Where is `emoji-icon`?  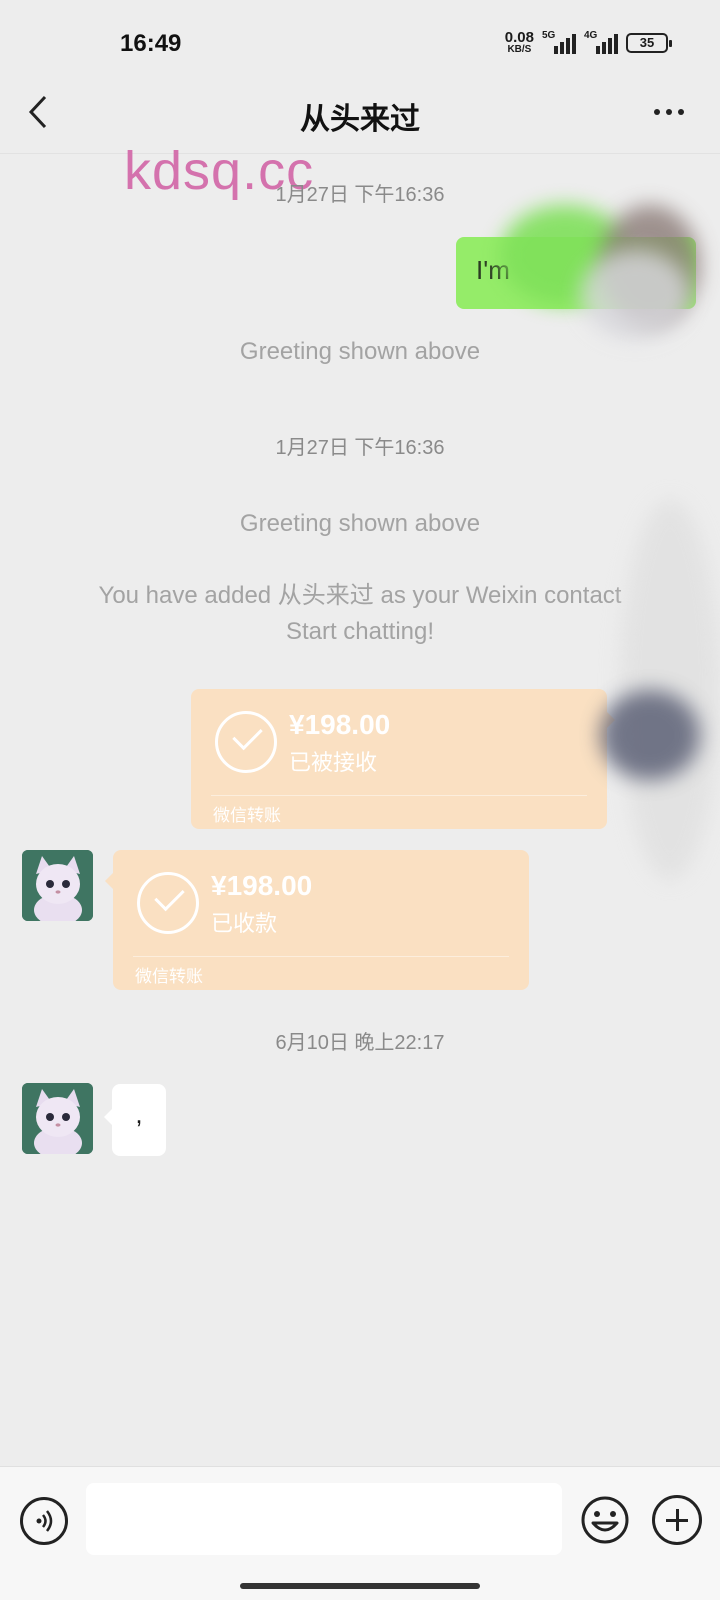 emoji-icon is located at coordinates (605, 1520).